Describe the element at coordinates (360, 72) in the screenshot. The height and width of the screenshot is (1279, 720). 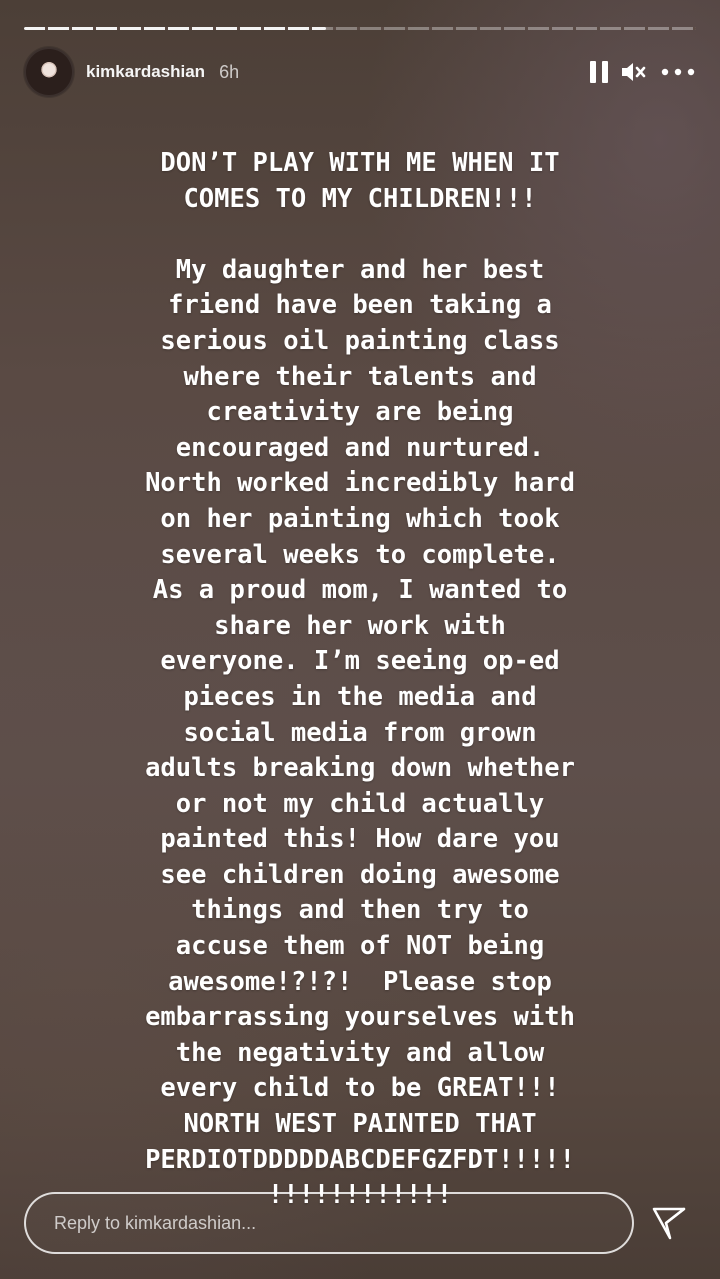
I see `story-header: kimkardashian 6h` at that location.